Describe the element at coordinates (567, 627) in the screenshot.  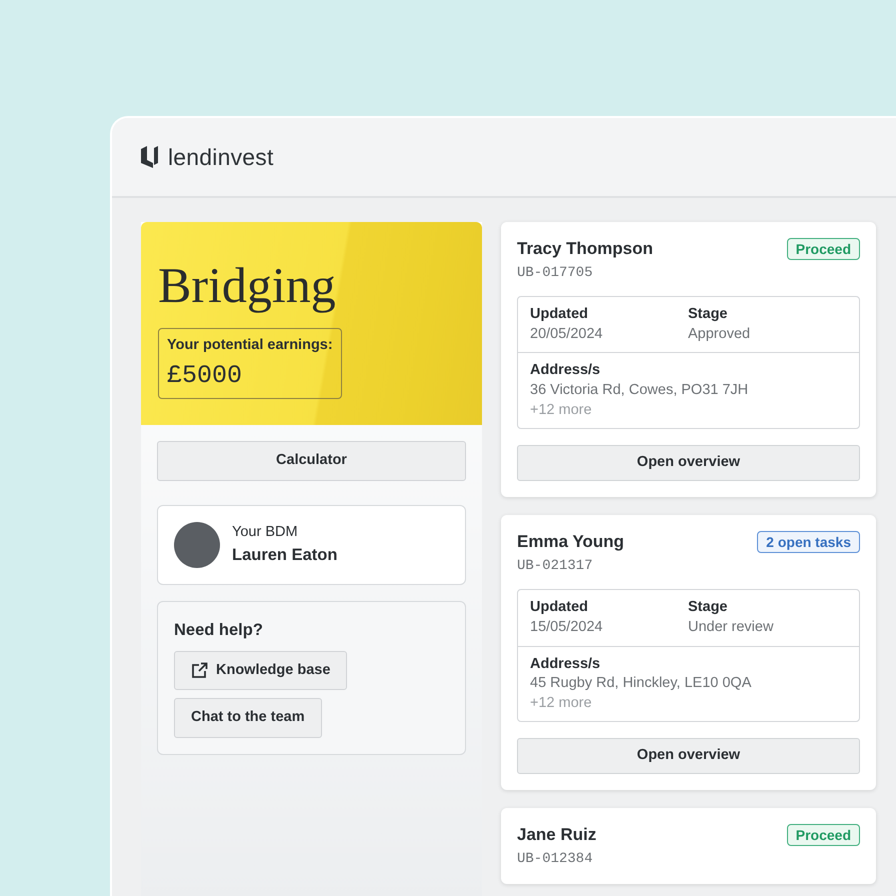
I see `field-value: 15/05/2024` at that location.